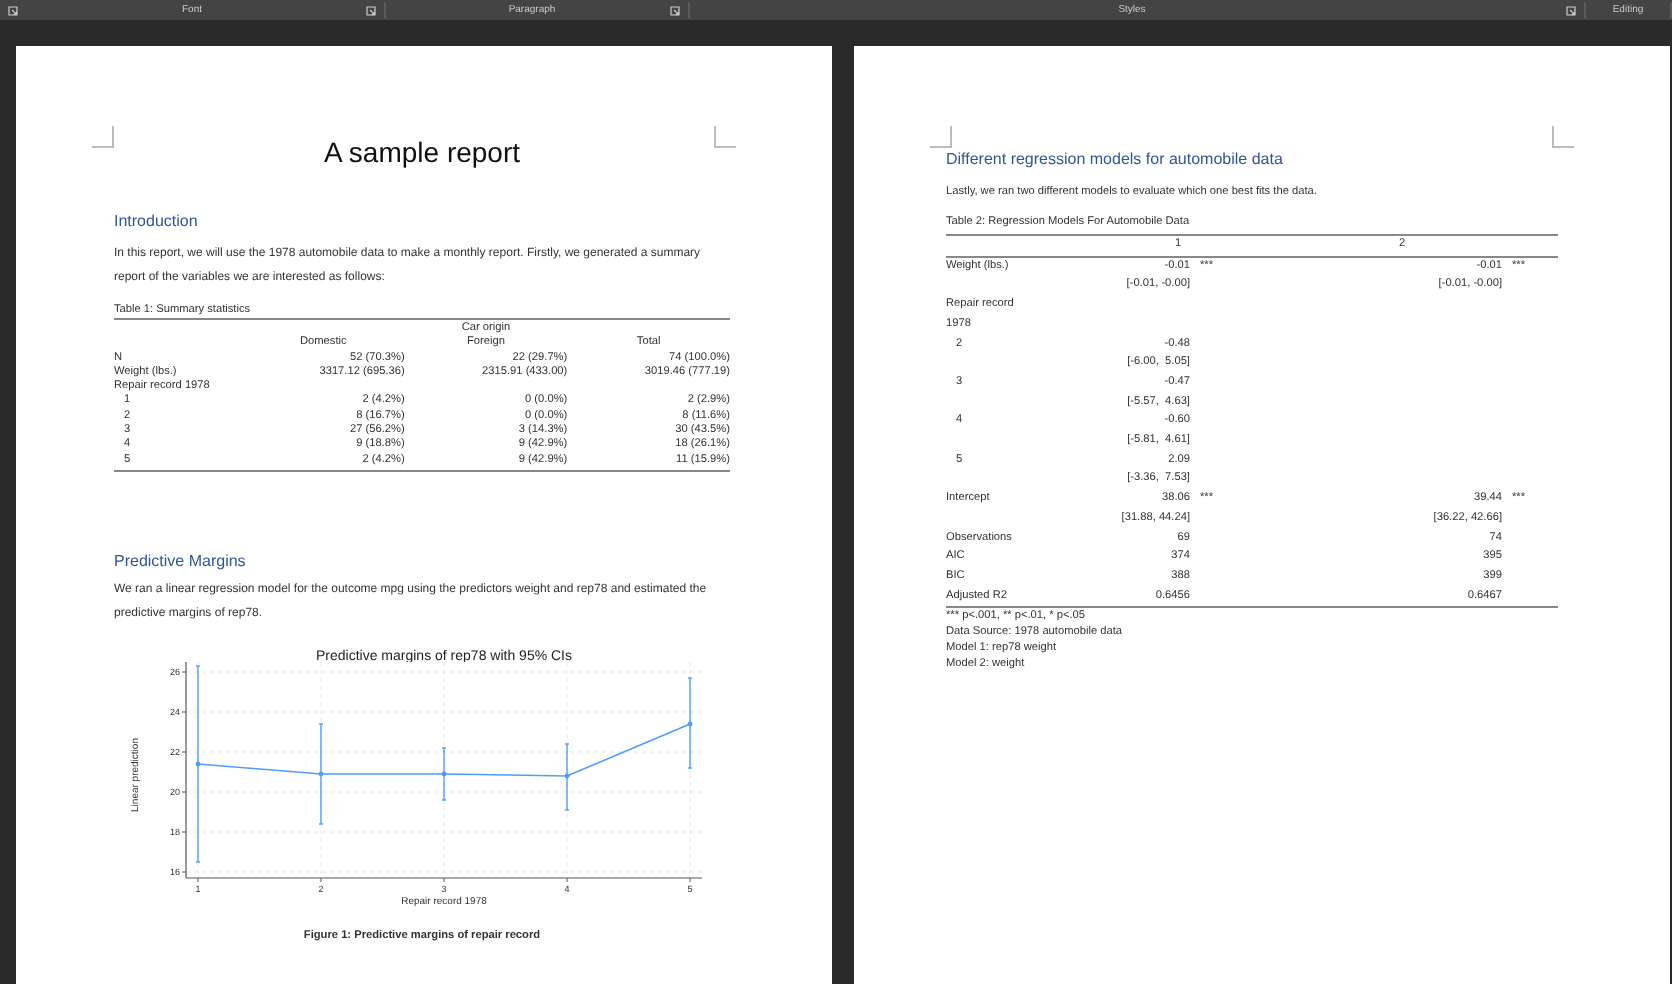 The image size is (1672, 984). I want to click on section-heading: Predictive Margins, so click(181, 560).